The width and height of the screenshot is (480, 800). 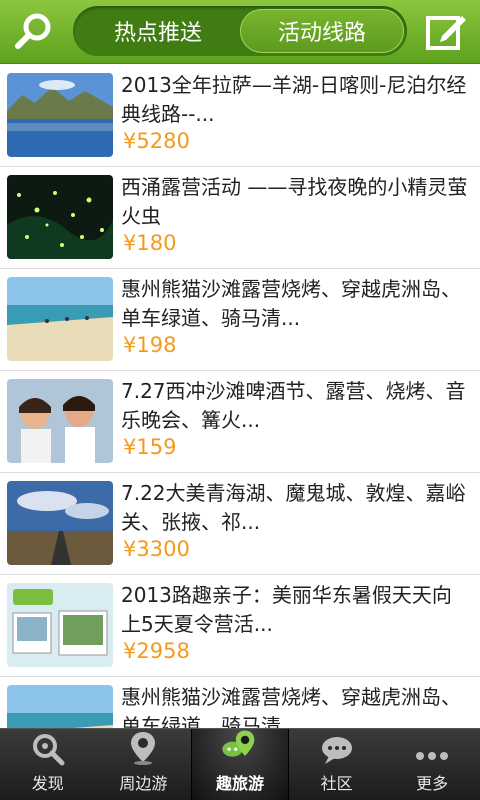 I want to click on tab-community: 社区, so click(x=337, y=764).